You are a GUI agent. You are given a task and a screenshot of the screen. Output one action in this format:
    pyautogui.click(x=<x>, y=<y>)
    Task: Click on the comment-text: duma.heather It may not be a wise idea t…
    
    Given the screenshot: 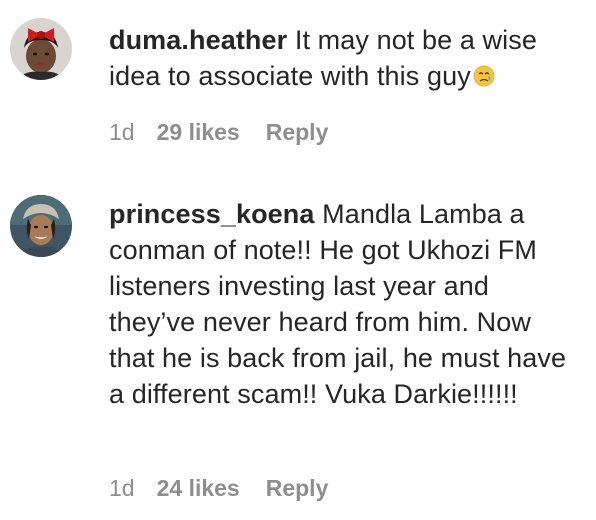 What is the action you would take?
    pyautogui.click(x=344, y=58)
    